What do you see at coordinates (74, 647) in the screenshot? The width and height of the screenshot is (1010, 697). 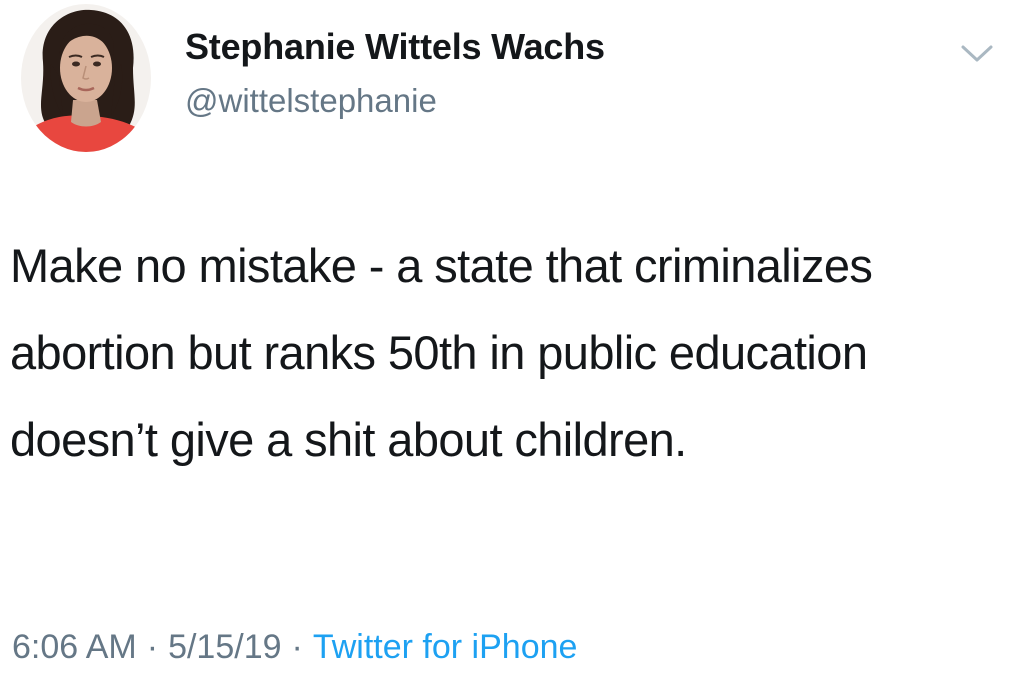 I see `tweet-time: 6:06 AM` at bounding box center [74, 647].